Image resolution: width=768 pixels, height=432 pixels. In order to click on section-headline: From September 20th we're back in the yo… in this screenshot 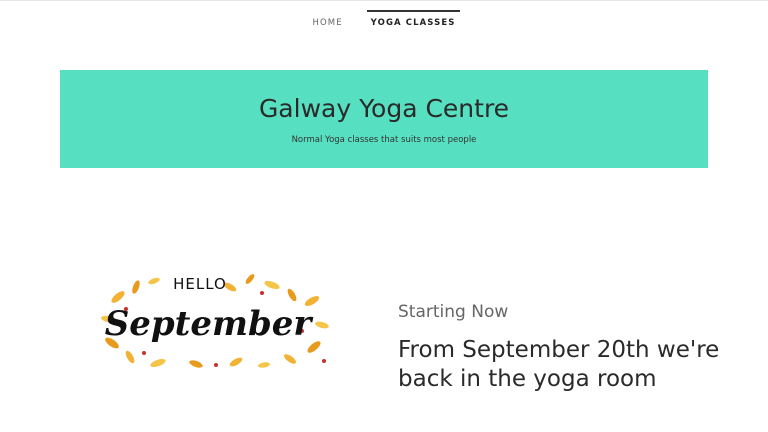, I will do `click(559, 364)`.